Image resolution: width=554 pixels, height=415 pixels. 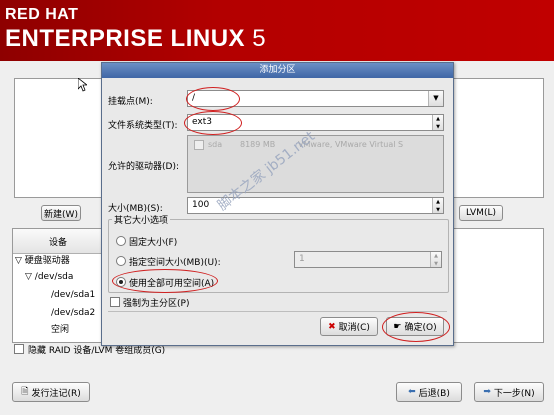 What do you see at coordinates (397, 326) in the screenshot?
I see `ok-hand-icon: ☛` at bounding box center [397, 326].